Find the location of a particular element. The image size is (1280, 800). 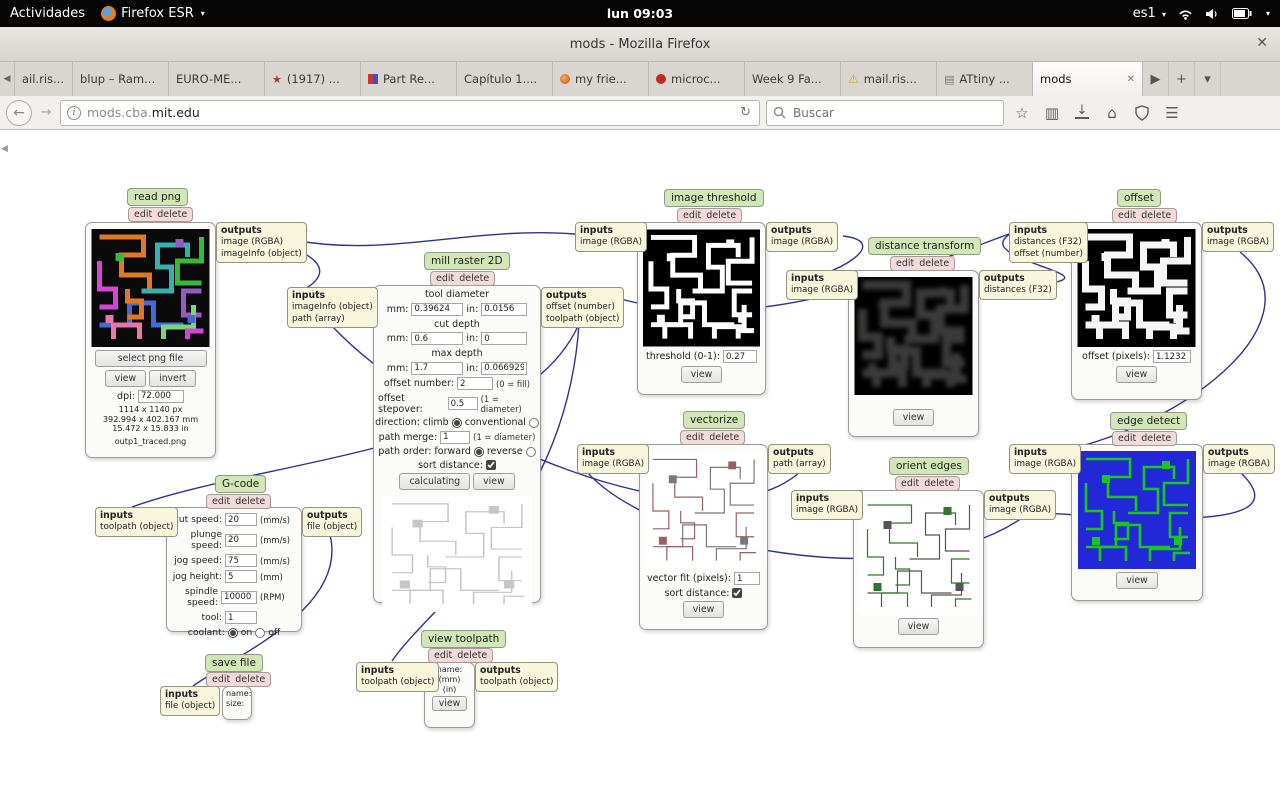

direction-climb-radio is located at coordinates (456, 422).